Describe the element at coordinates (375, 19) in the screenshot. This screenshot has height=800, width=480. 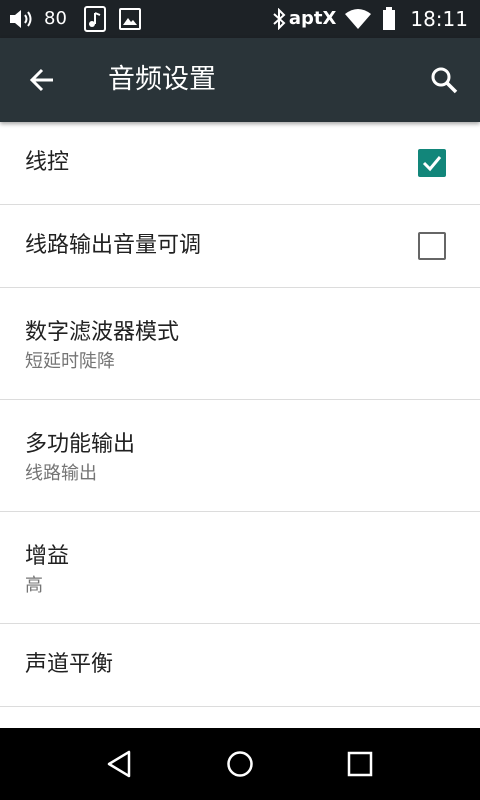
I see `status-bar-right: aptX 18:11` at that location.